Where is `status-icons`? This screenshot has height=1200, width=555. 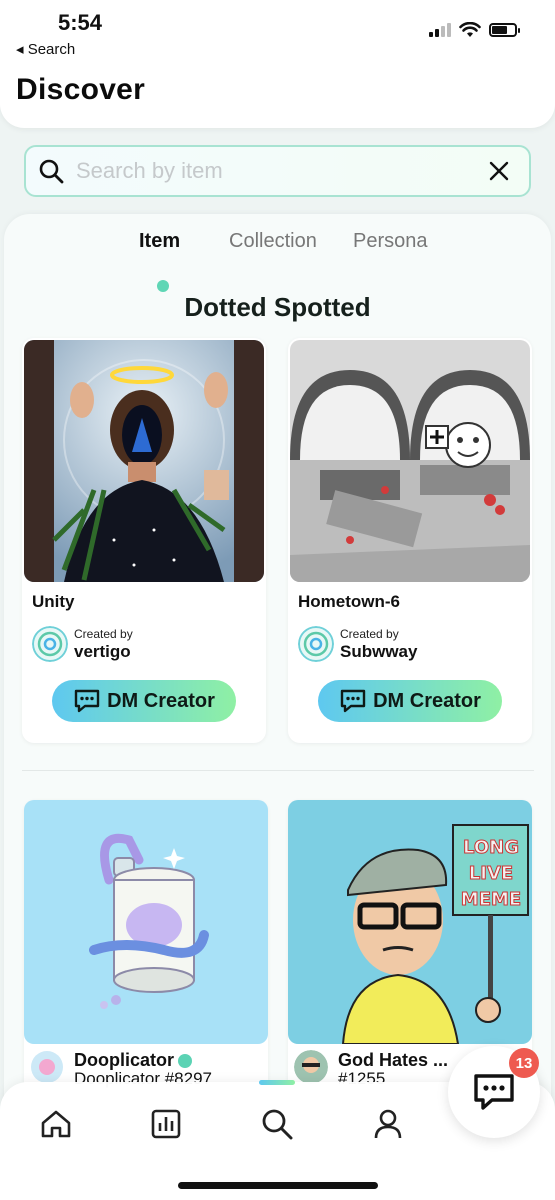
status-icons is located at coordinates (474, 30).